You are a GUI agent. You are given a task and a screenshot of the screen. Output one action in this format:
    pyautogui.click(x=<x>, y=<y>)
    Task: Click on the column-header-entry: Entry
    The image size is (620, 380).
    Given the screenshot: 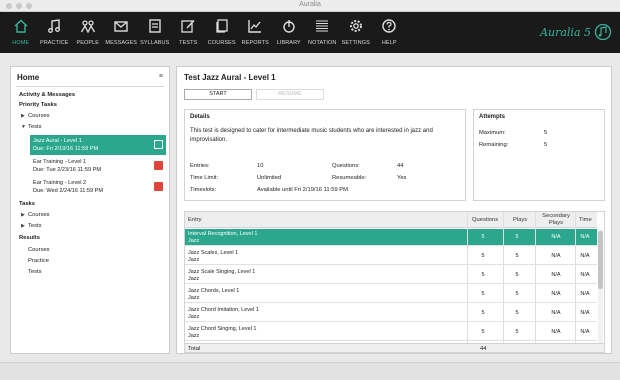 What is the action you would take?
    pyautogui.click(x=195, y=220)
    